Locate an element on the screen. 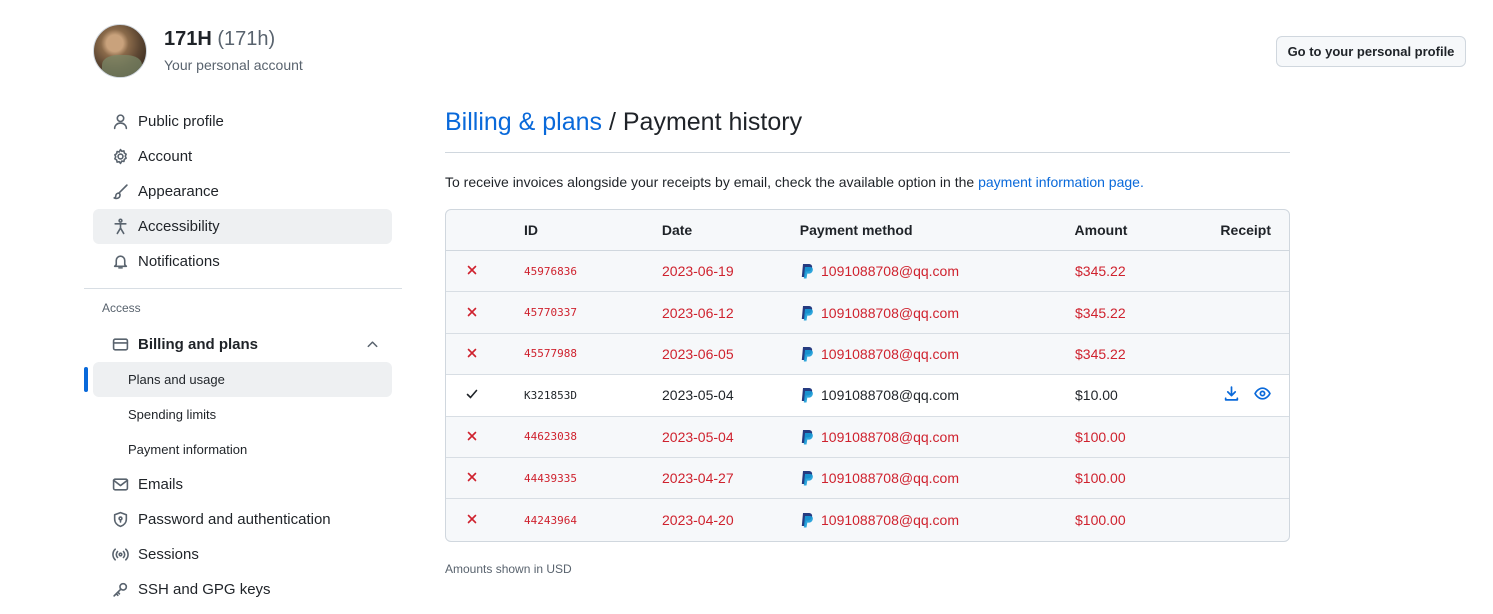 The image size is (1493, 614). sidebar-item-accessibility: Accessibility is located at coordinates (242, 226).